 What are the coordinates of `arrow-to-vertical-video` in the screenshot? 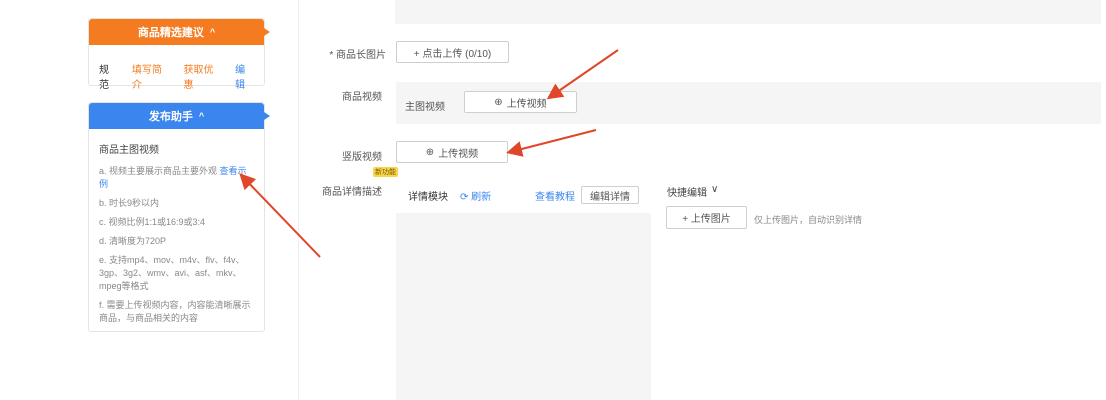 It's located at (551, 143).